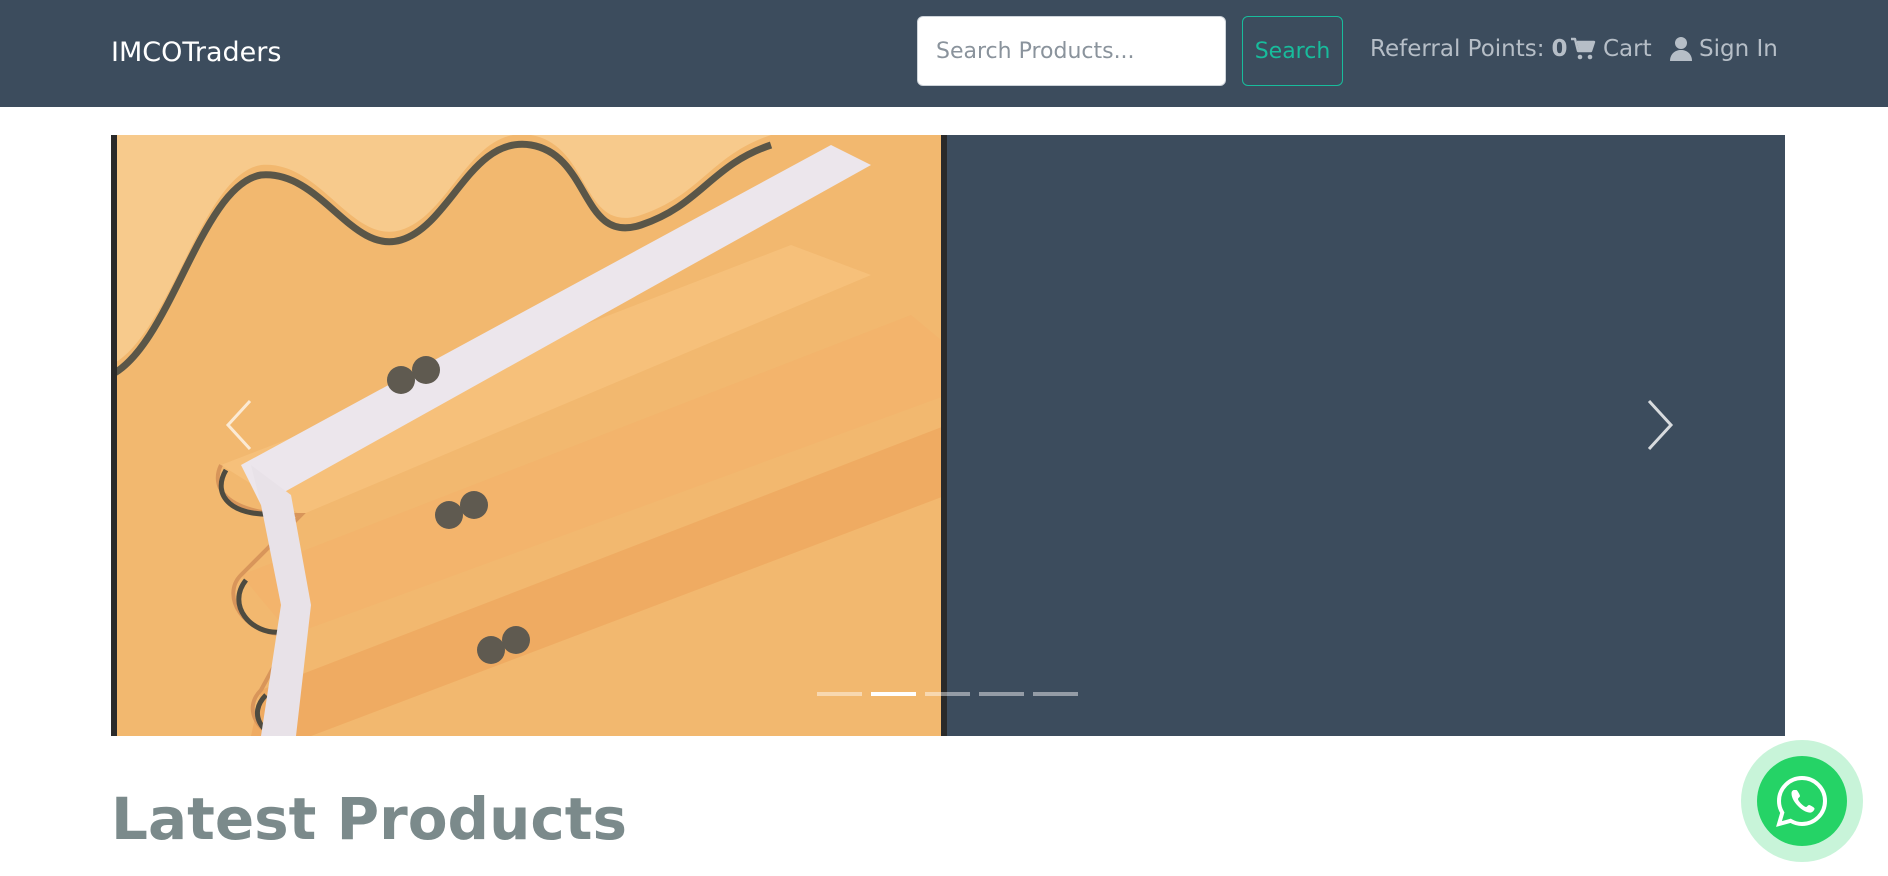  What do you see at coordinates (1292, 51) in the screenshot?
I see `search-button: Search` at bounding box center [1292, 51].